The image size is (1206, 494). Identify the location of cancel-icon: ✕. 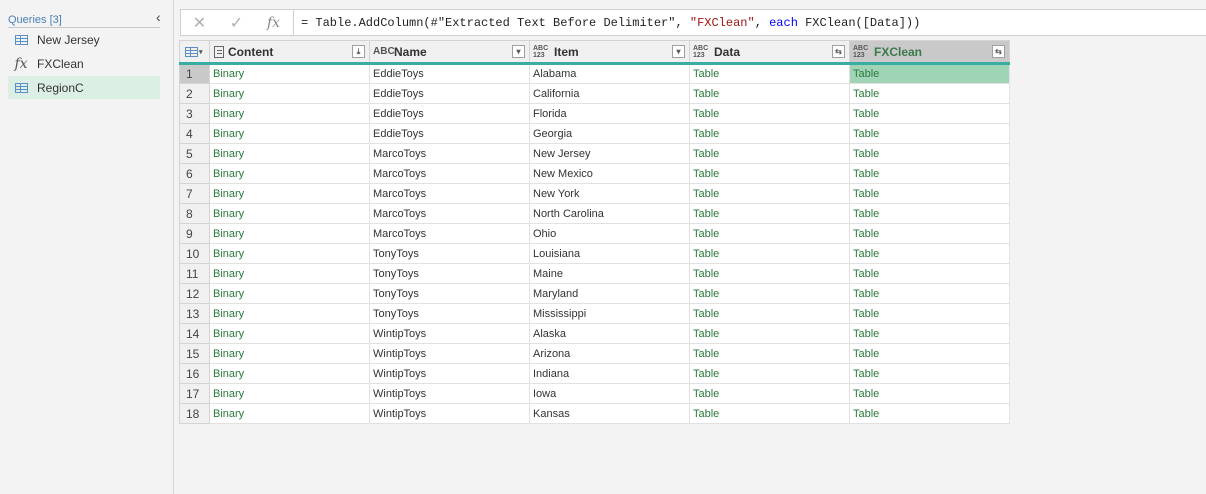
(199, 23).